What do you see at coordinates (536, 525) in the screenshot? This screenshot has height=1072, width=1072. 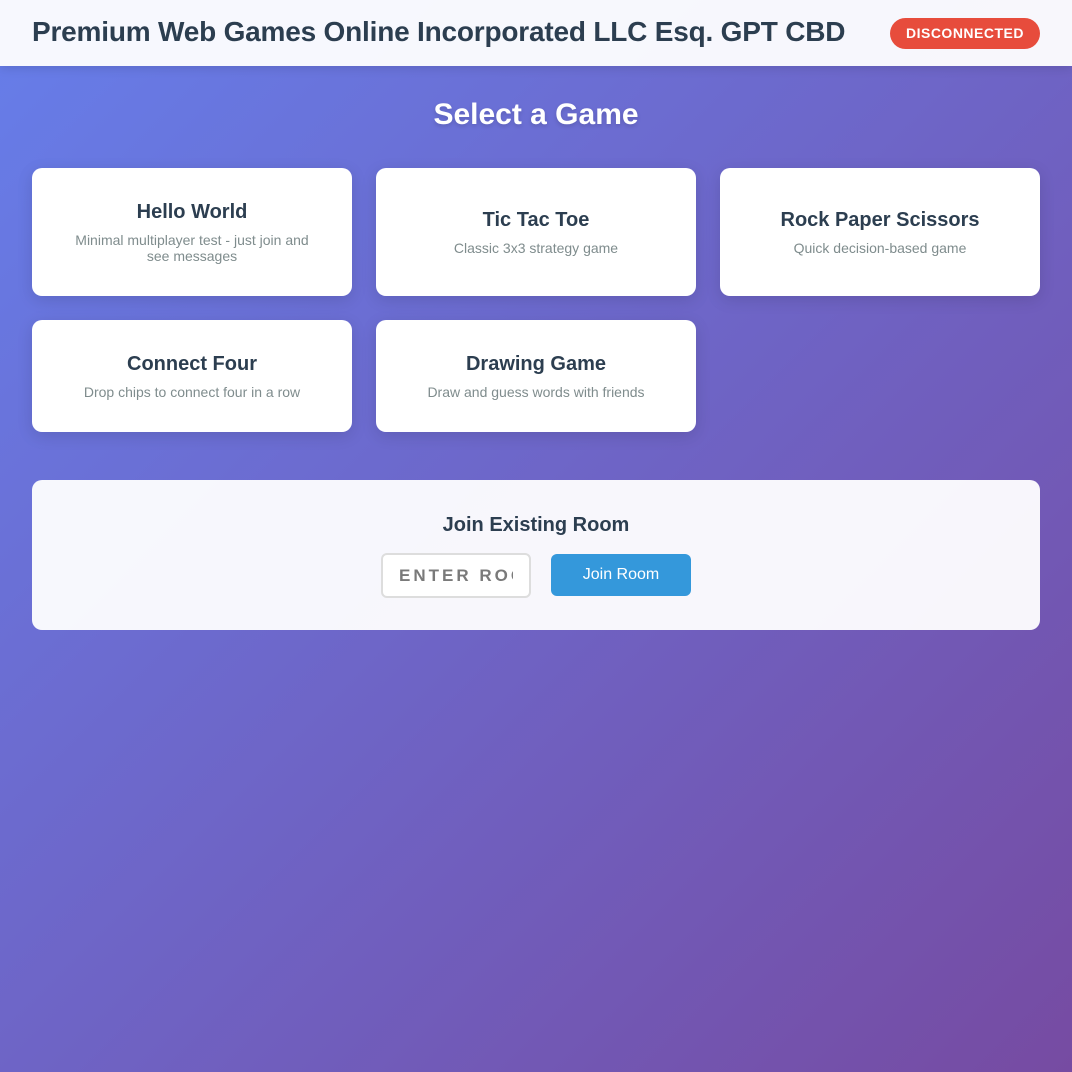 I see `join-room-title: Join Existing Room` at bounding box center [536, 525].